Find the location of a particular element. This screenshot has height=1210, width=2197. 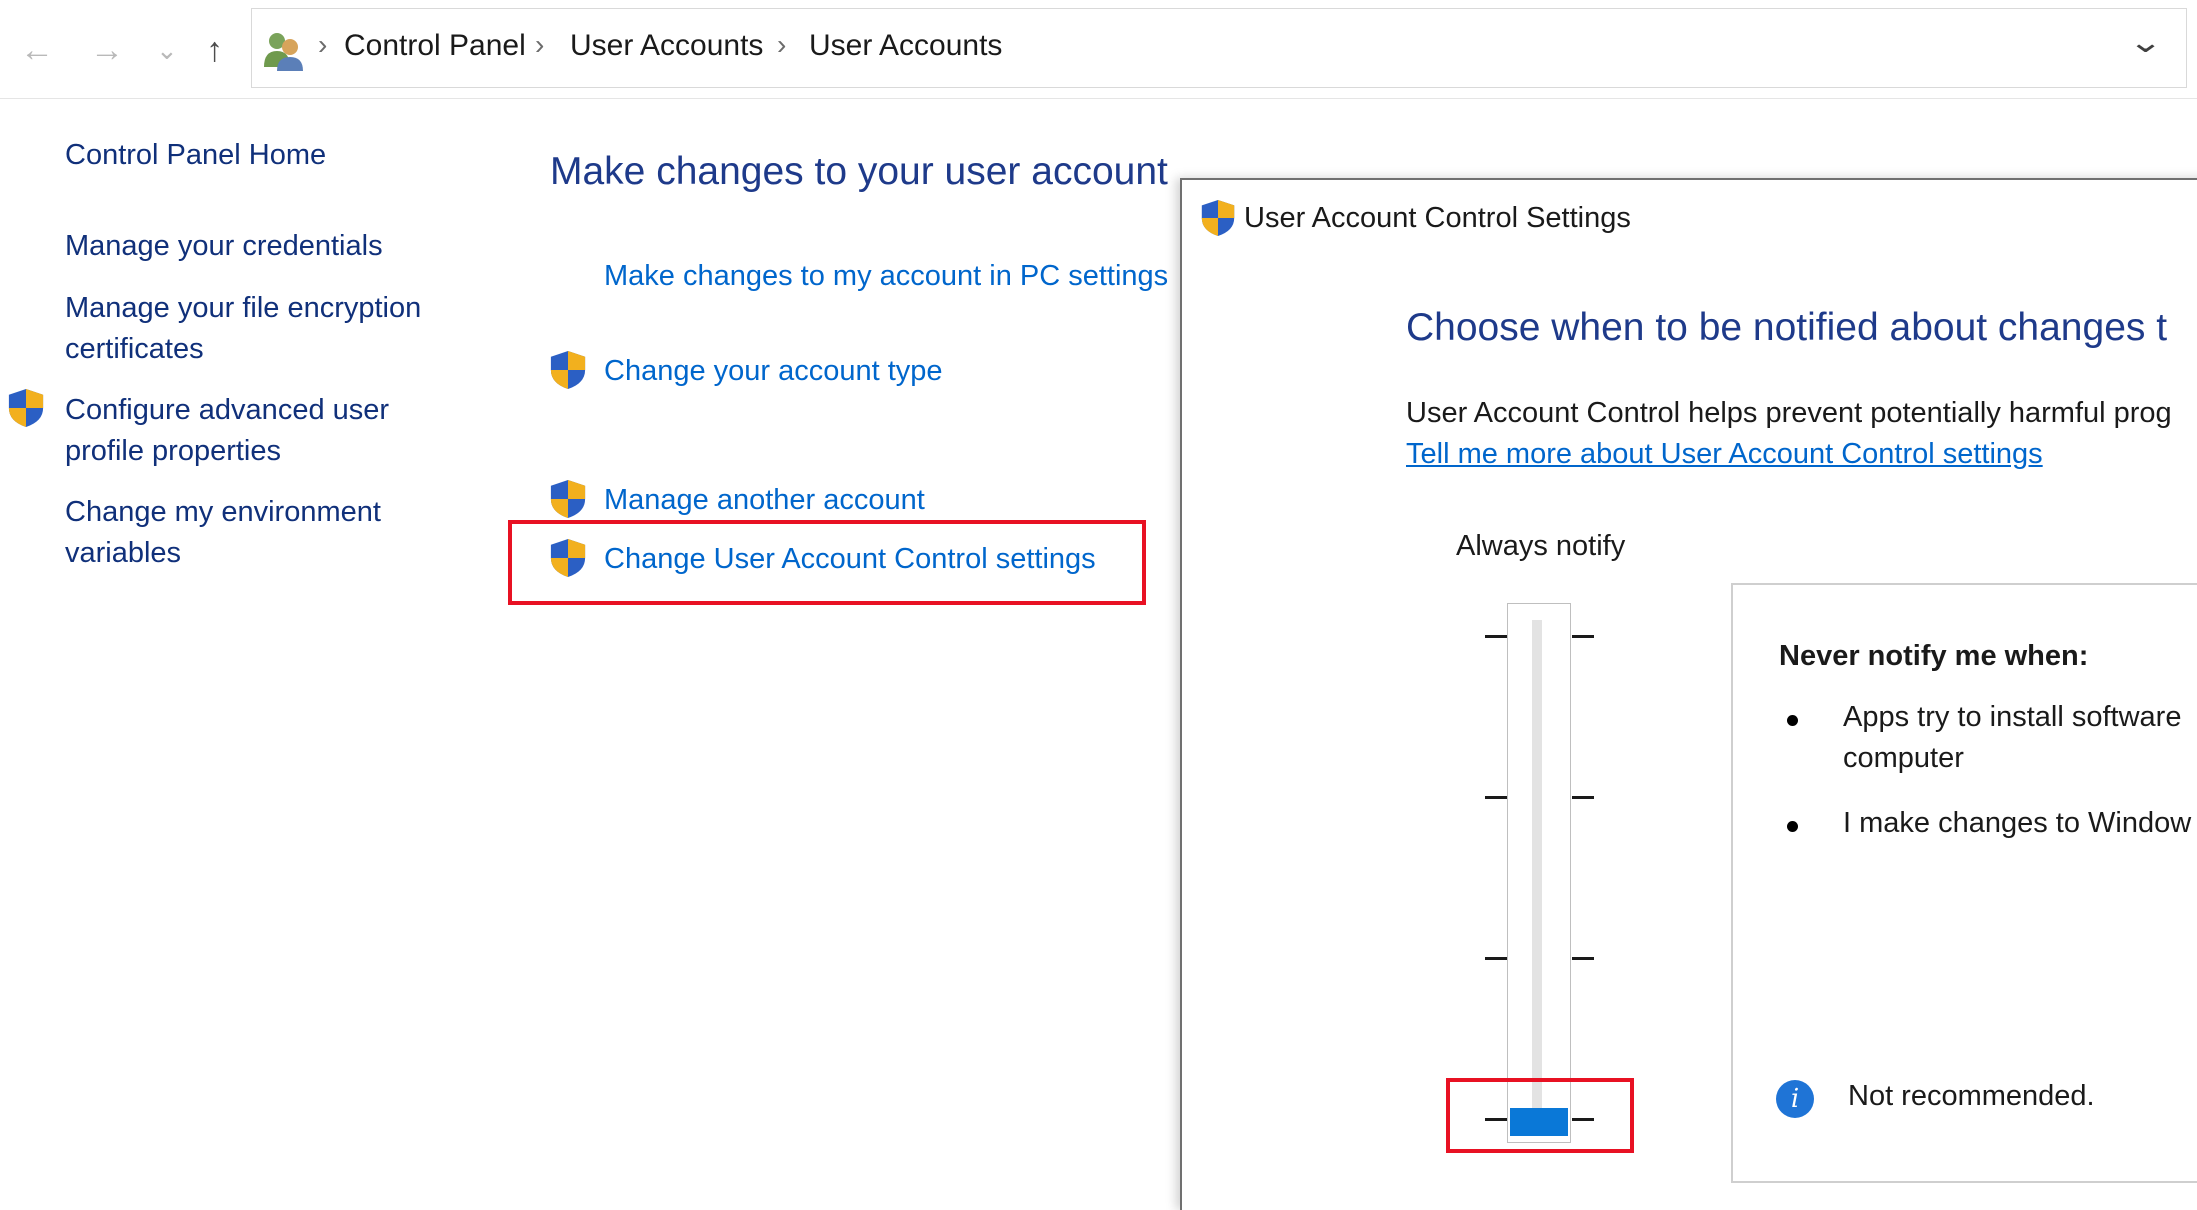

sidebar-item-label: variables is located at coordinates (123, 553).